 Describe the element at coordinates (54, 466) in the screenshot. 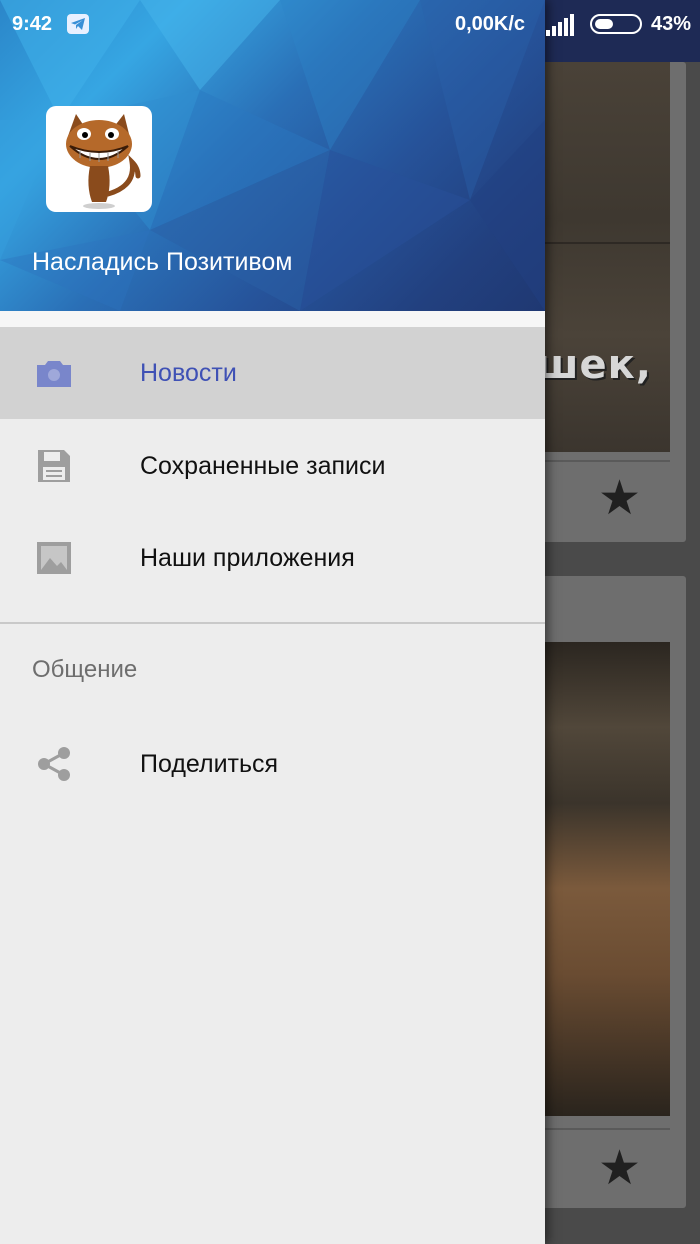

I see `save-icon` at that location.